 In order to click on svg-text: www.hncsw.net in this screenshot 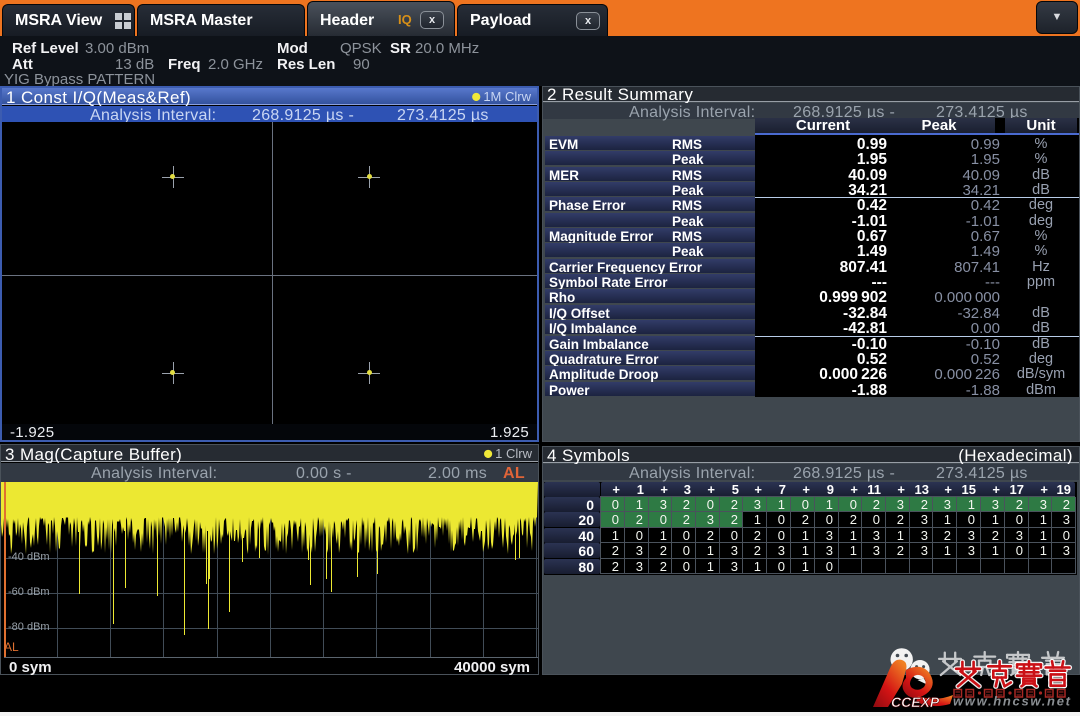, I will do `click(1012, 701)`.